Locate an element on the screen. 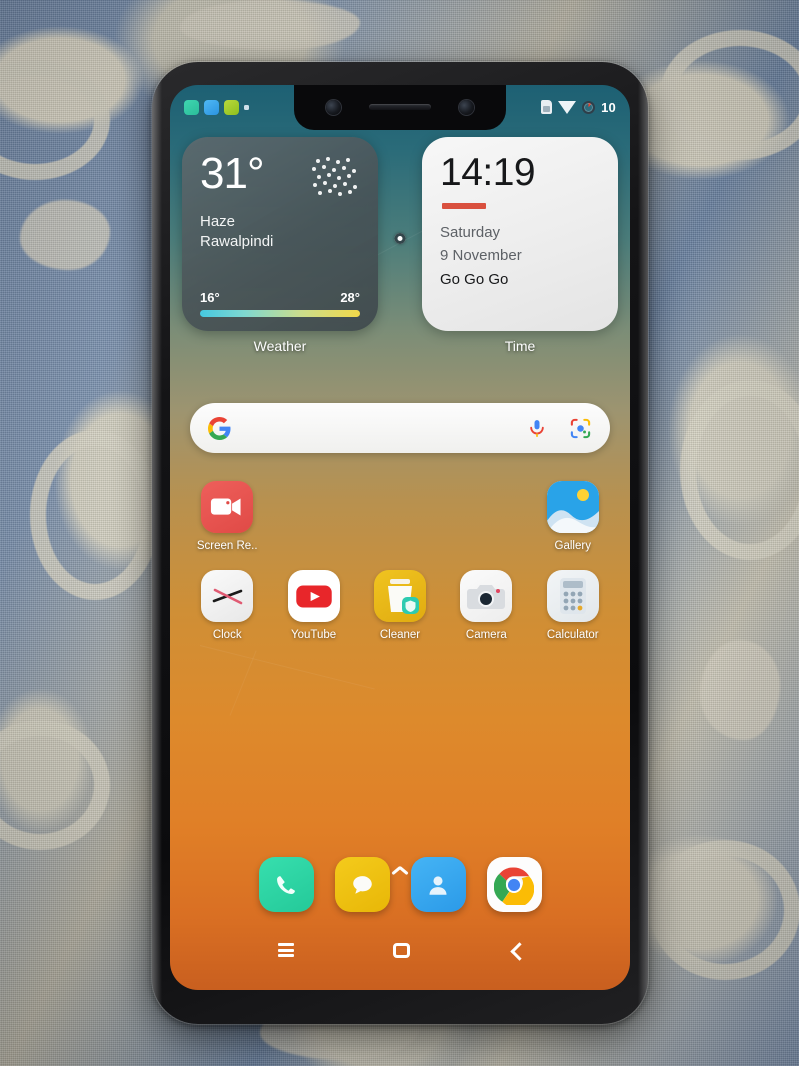 This screenshot has width=799, height=1066. page-indicator-dot is located at coordinates (400, 238).